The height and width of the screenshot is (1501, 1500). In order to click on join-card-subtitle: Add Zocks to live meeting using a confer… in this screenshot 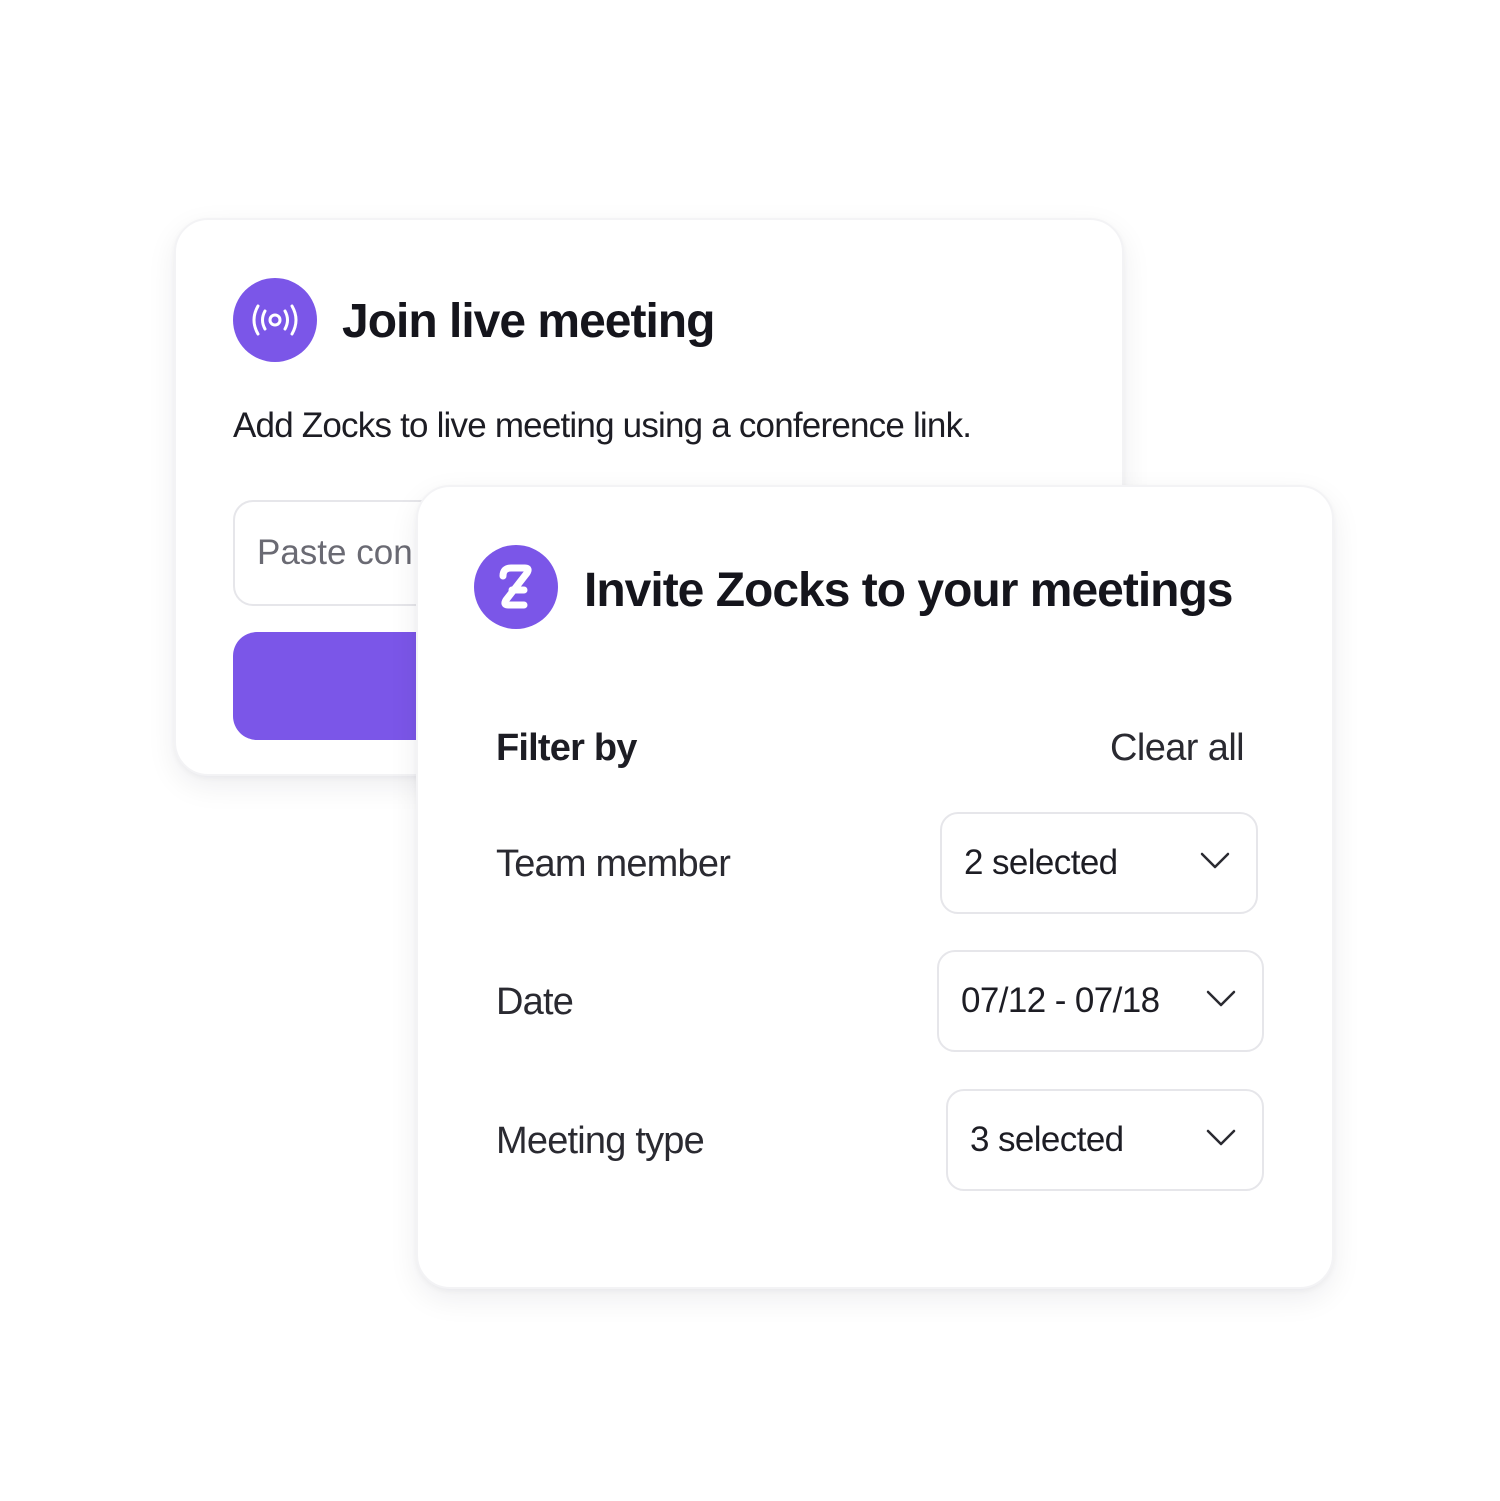, I will do `click(602, 425)`.